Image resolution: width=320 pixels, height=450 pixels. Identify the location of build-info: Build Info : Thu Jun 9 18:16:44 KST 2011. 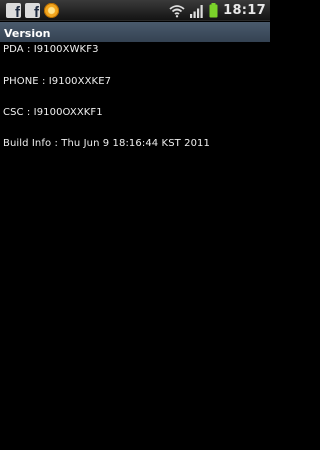
(106, 143).